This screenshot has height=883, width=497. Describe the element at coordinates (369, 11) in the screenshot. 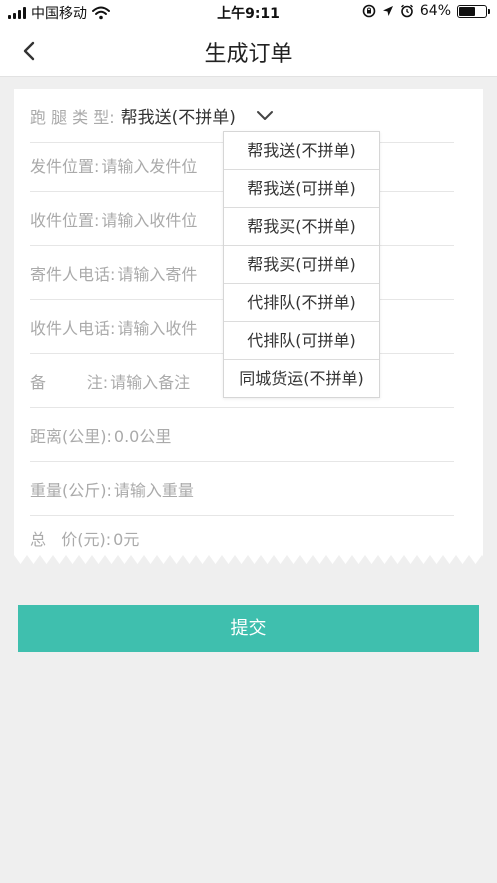

I see `rotation-lock-icon` at that location.